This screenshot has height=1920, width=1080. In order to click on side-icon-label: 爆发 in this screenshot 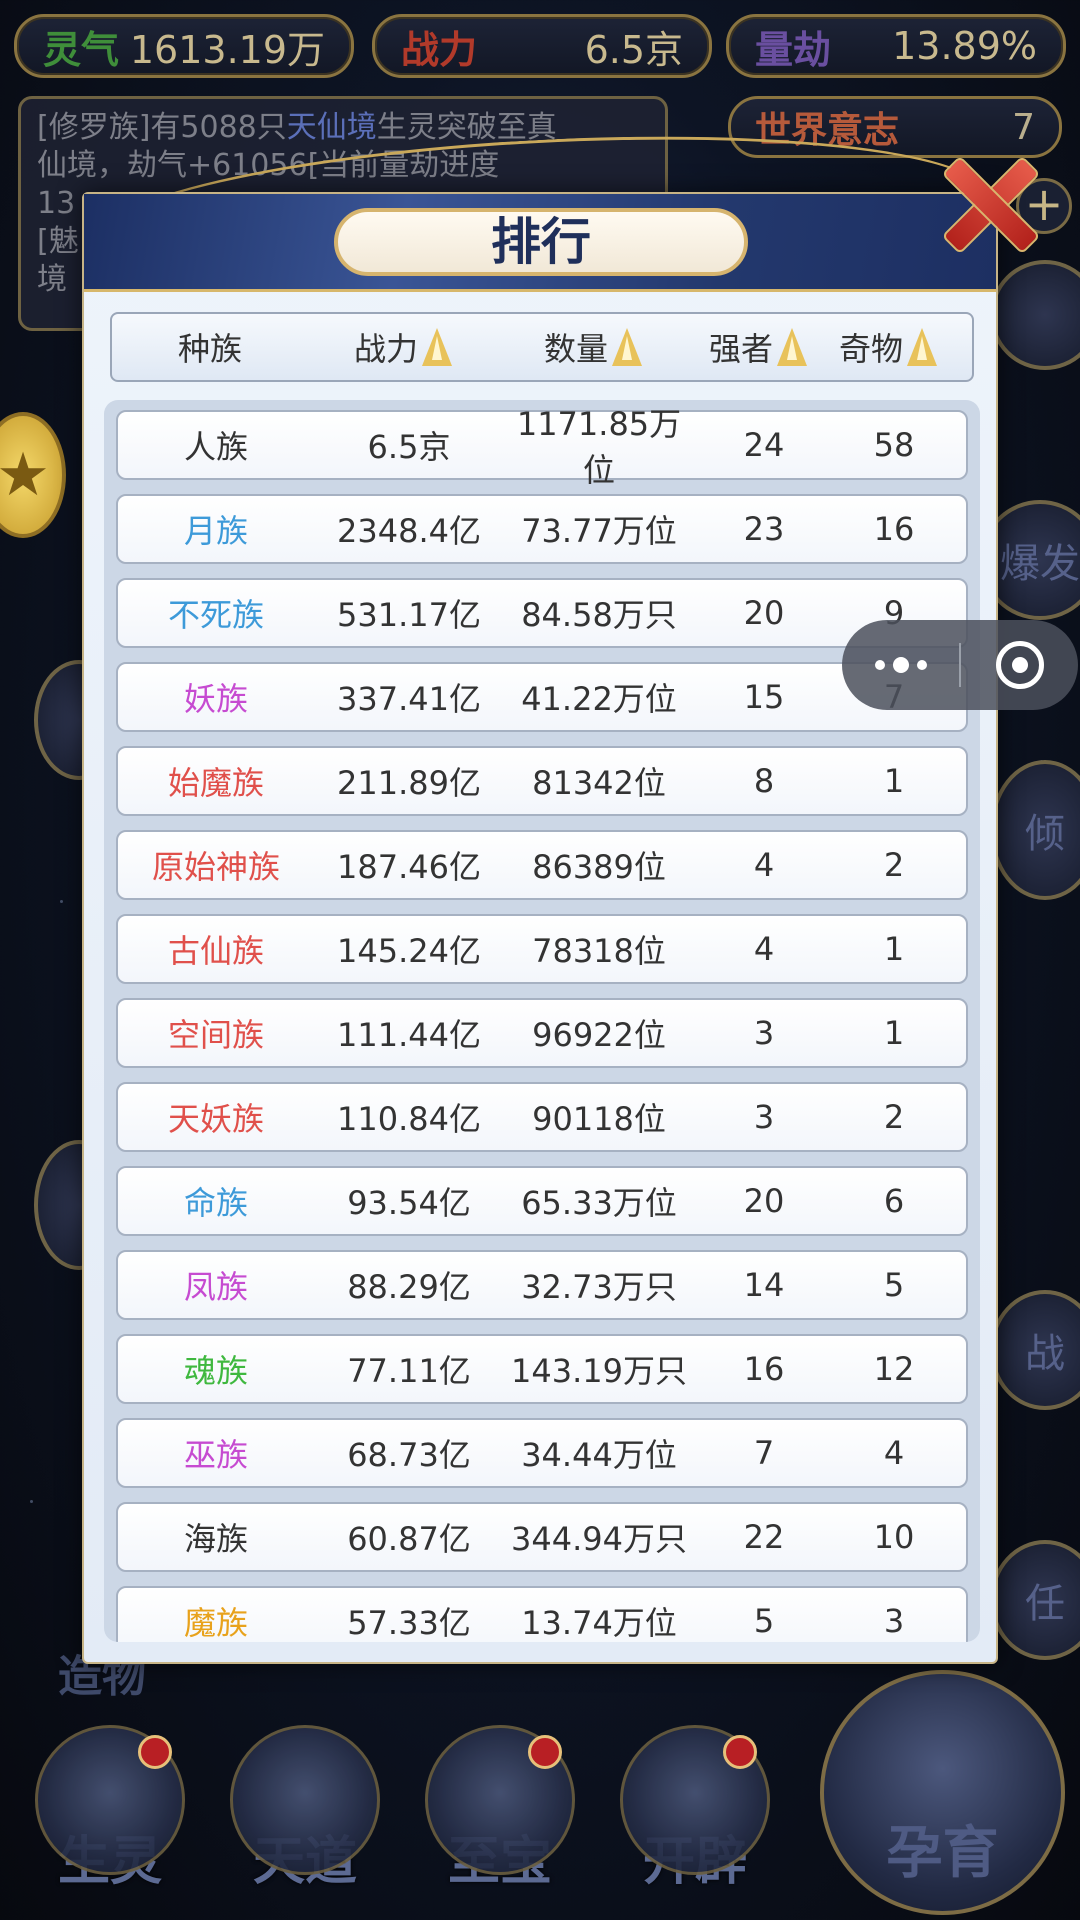, I will do `click(1040, 564)`.